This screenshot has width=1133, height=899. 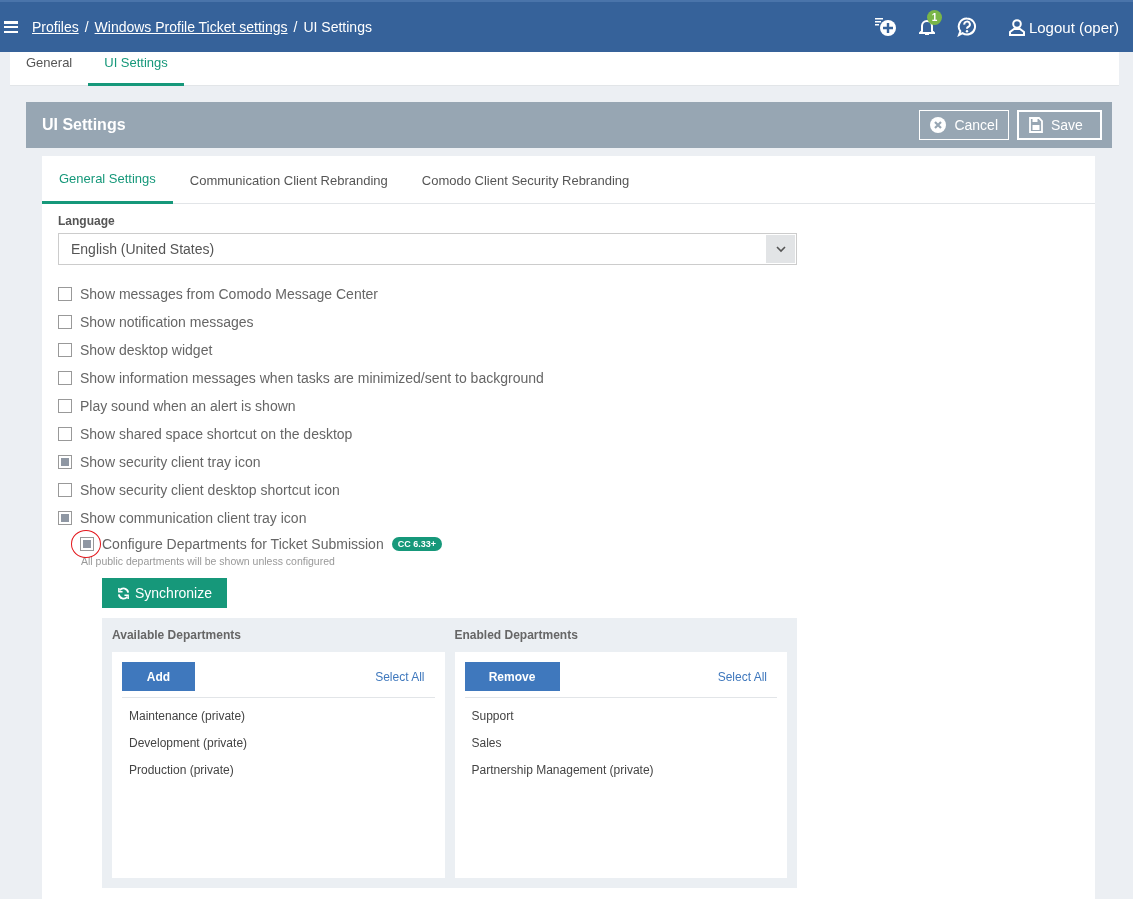 What do you see at coordinates (164, 593) in the screenshot?
I see `synchronize-button: Synchronize` at bounding box center [164, 593].